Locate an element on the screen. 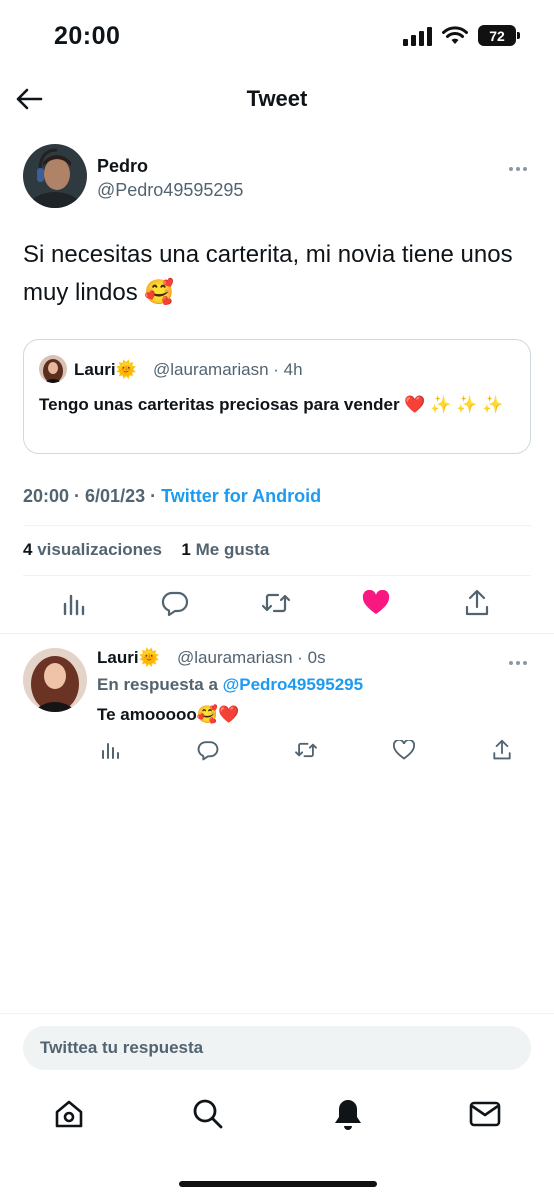 The image size is (554, 1200). reply-share-button is located at coordinates (502, 750).